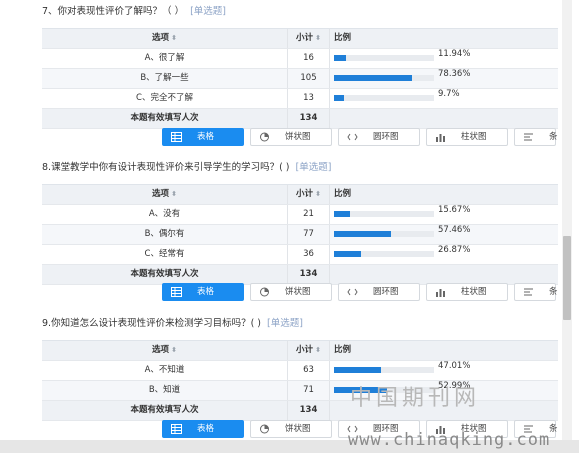  I want to click on table-row: A、很了解 16 11.94%, so click(300, 59).